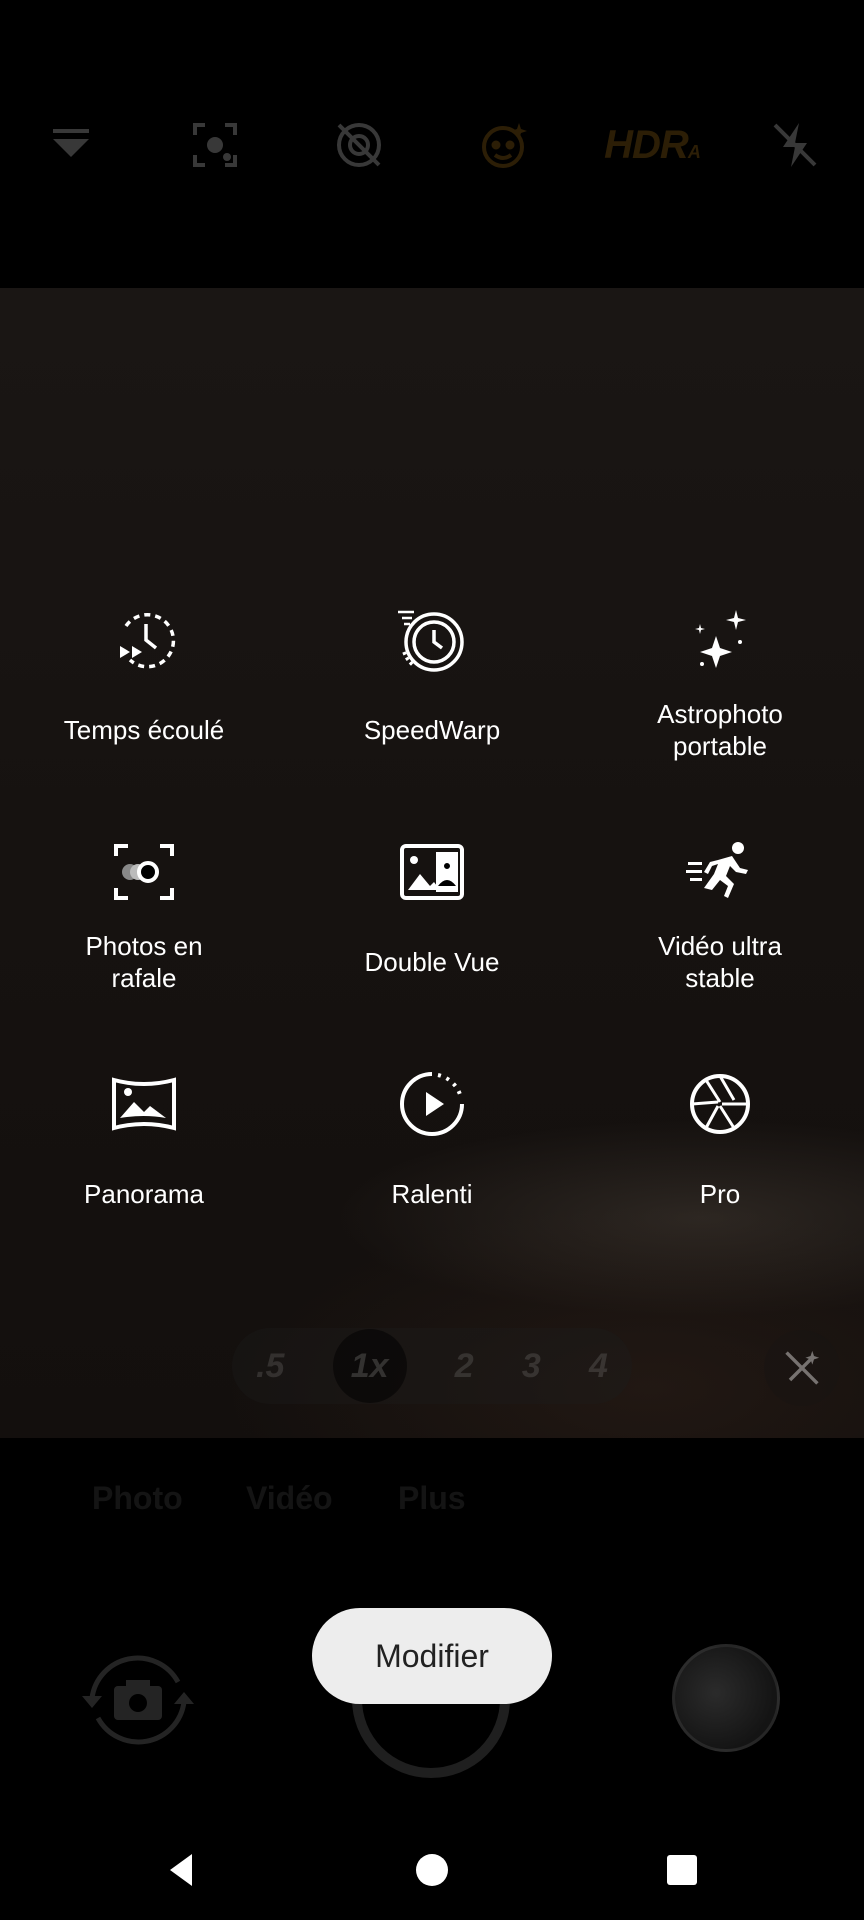 This screenshot has height=1920, width=864. I want to click on mode-burst: Photos en rafale, so click(144, 942).